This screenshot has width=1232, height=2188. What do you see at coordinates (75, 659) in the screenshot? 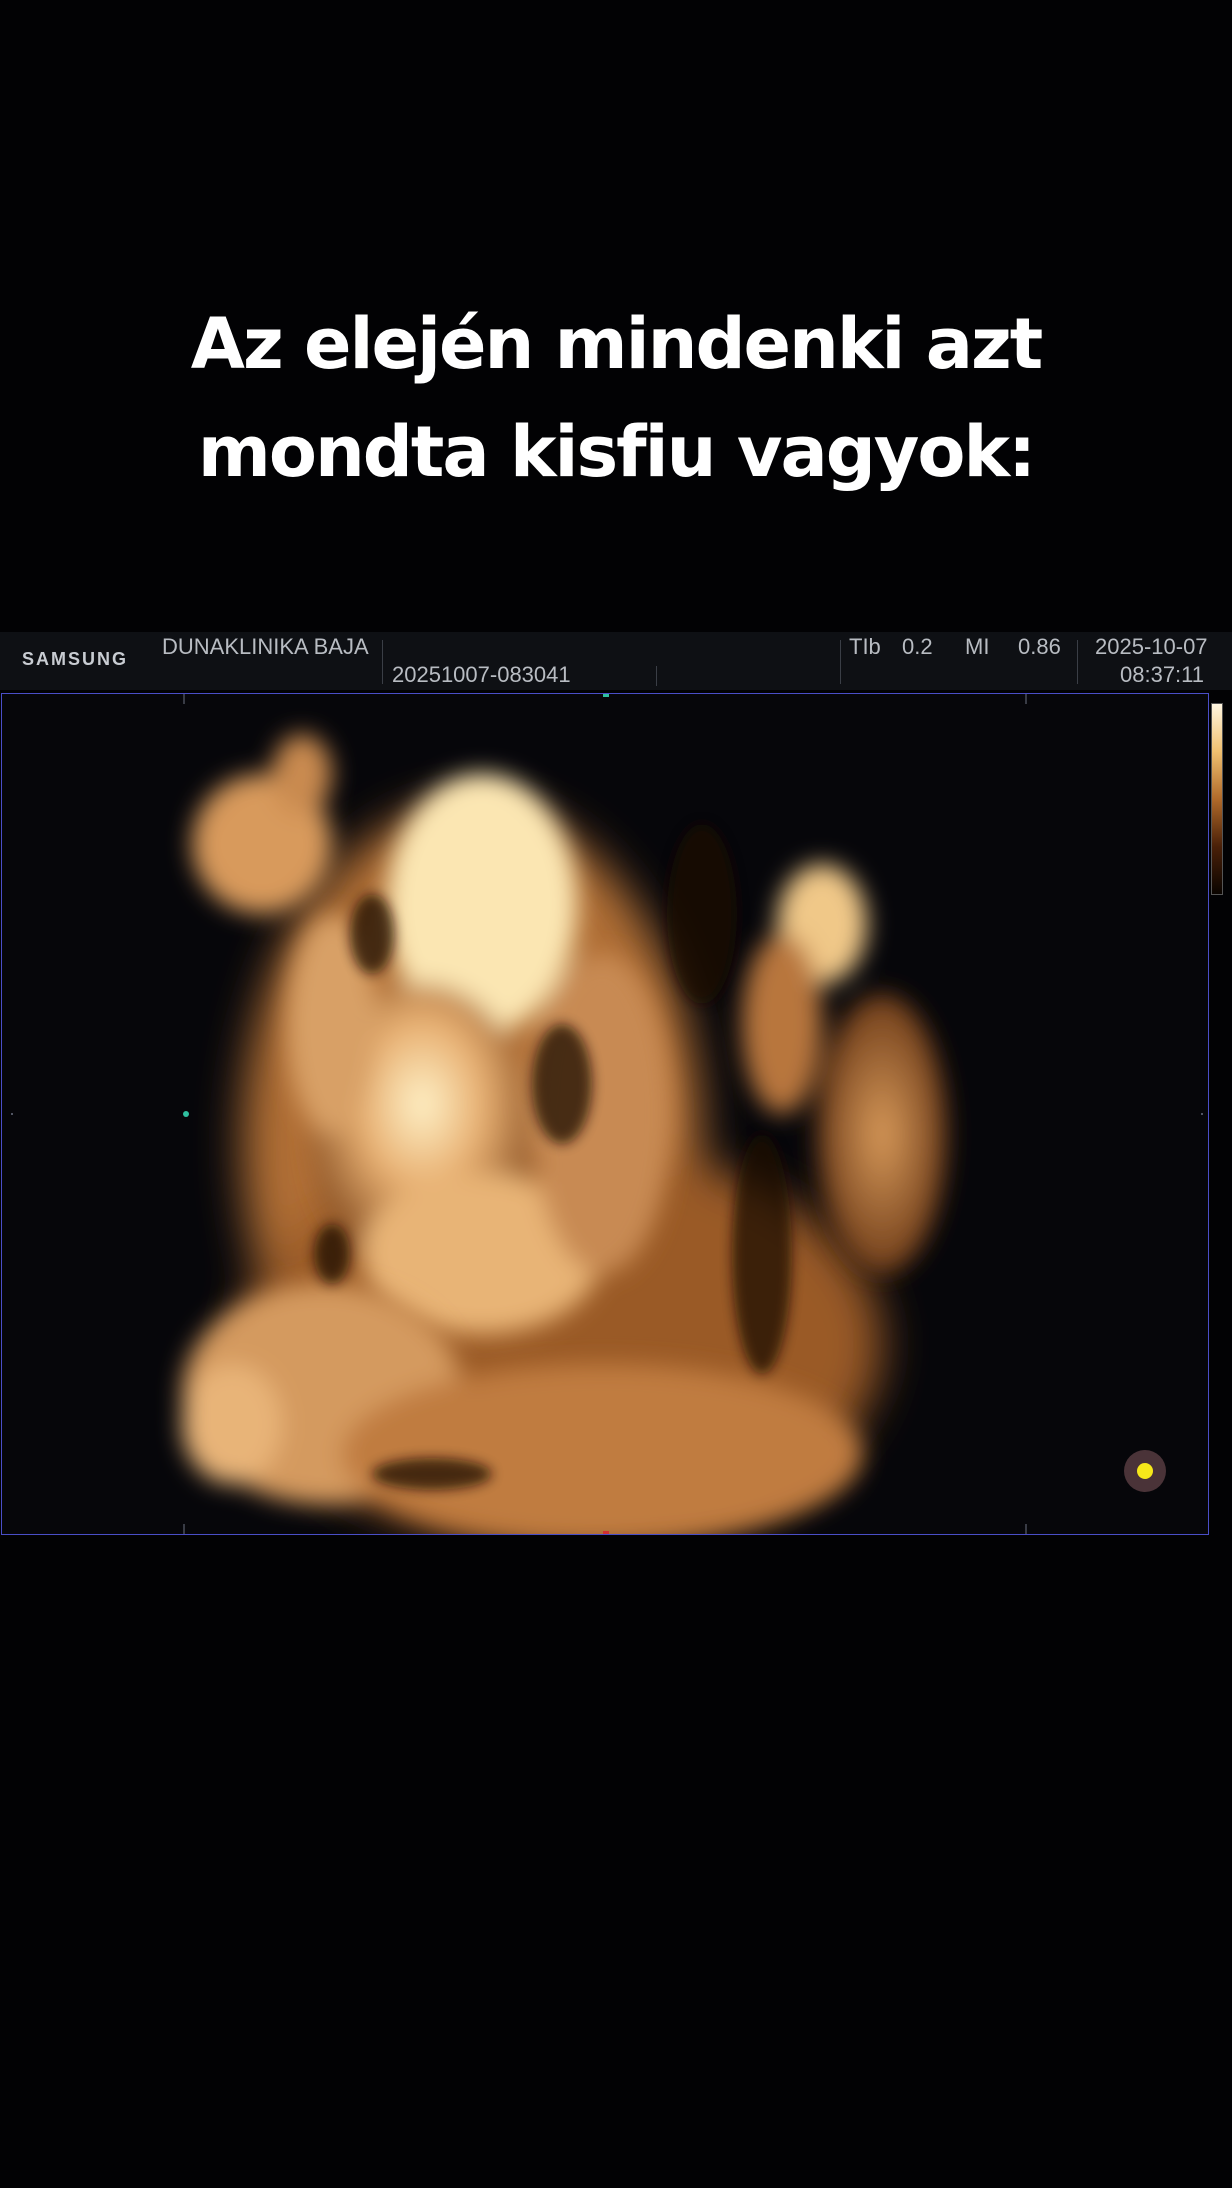
I see `samsung-logo: SAMSUNG` at bounding box center [75, 659].